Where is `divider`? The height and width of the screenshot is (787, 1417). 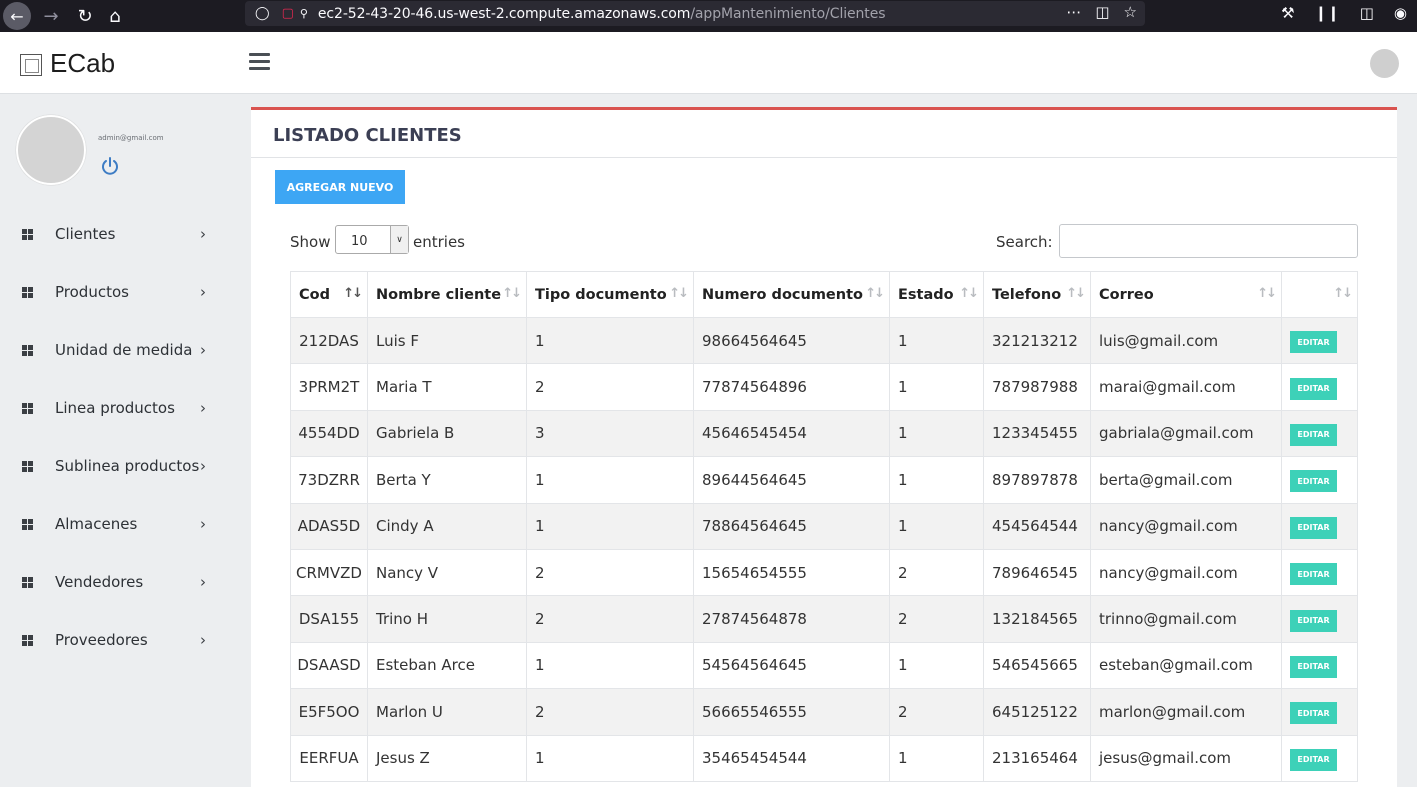 divider is located at coordinates (824, 157).